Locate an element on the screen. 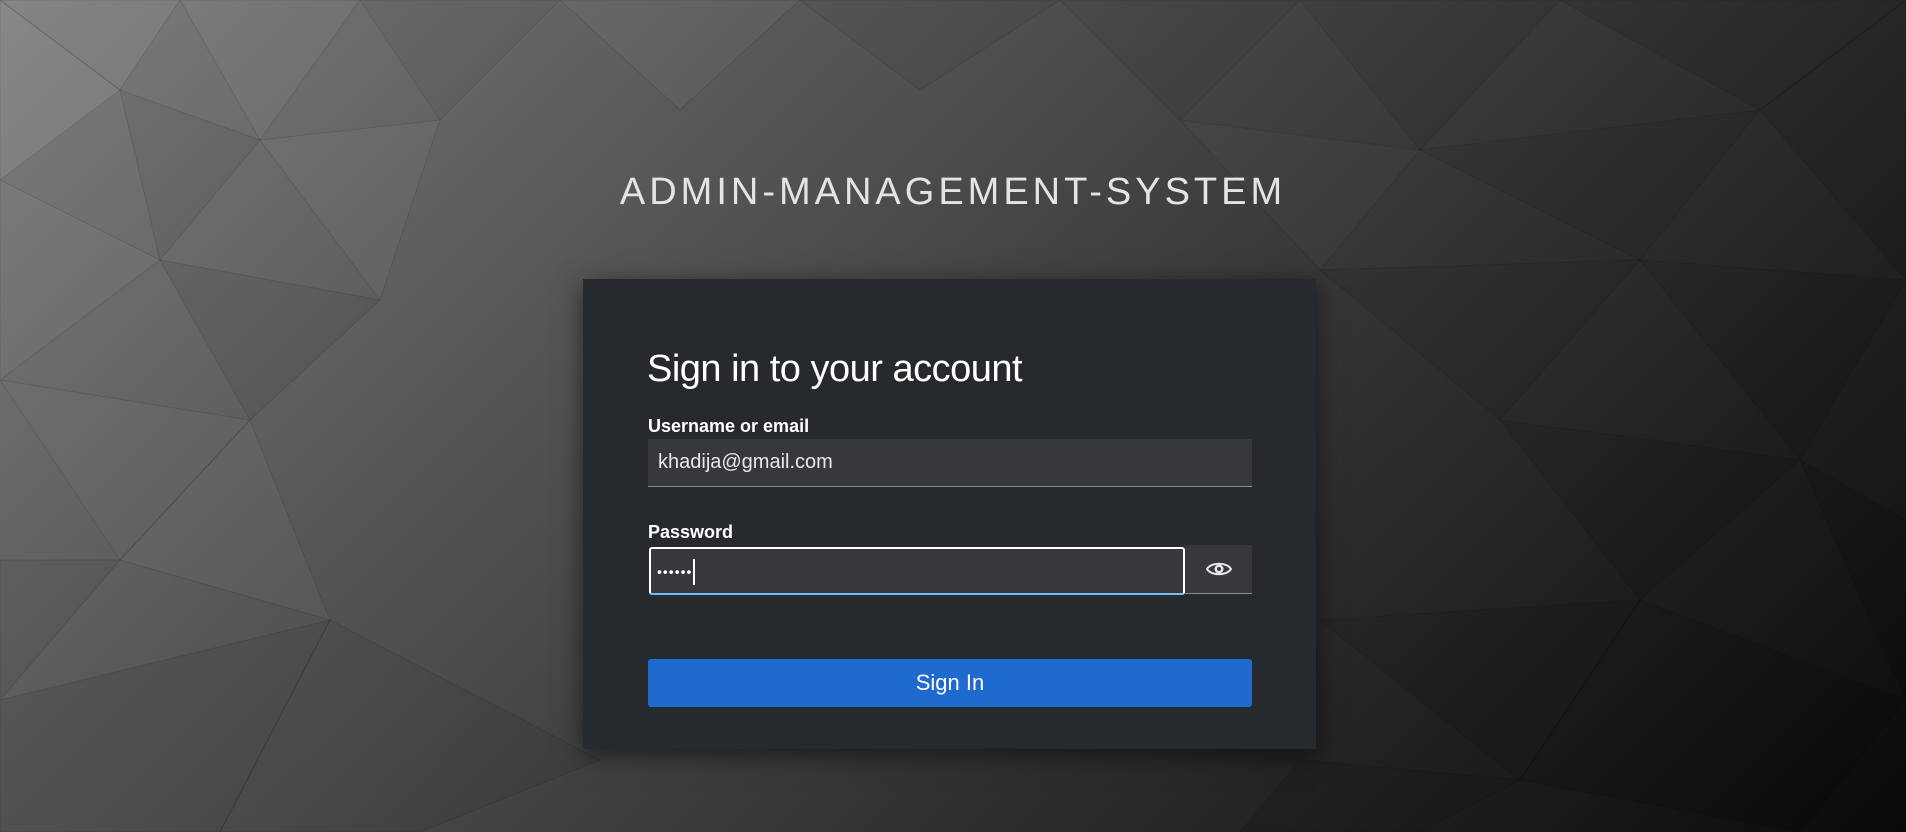 The height and width of the screenshot is (832, 1906). eye-icon is located at coordinates (1218, 569).